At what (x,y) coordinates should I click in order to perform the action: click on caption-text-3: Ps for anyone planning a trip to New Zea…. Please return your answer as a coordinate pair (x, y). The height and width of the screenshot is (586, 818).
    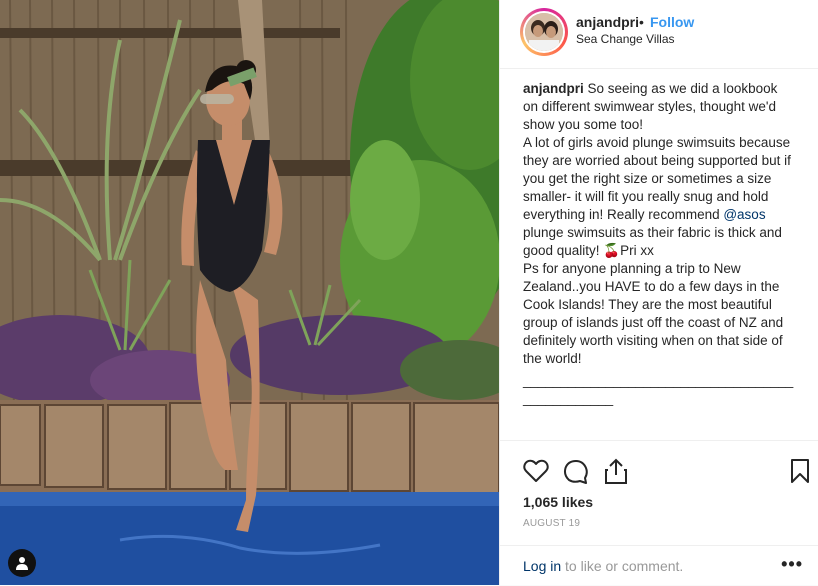
    Looking at the image, I should click on (653, 313).